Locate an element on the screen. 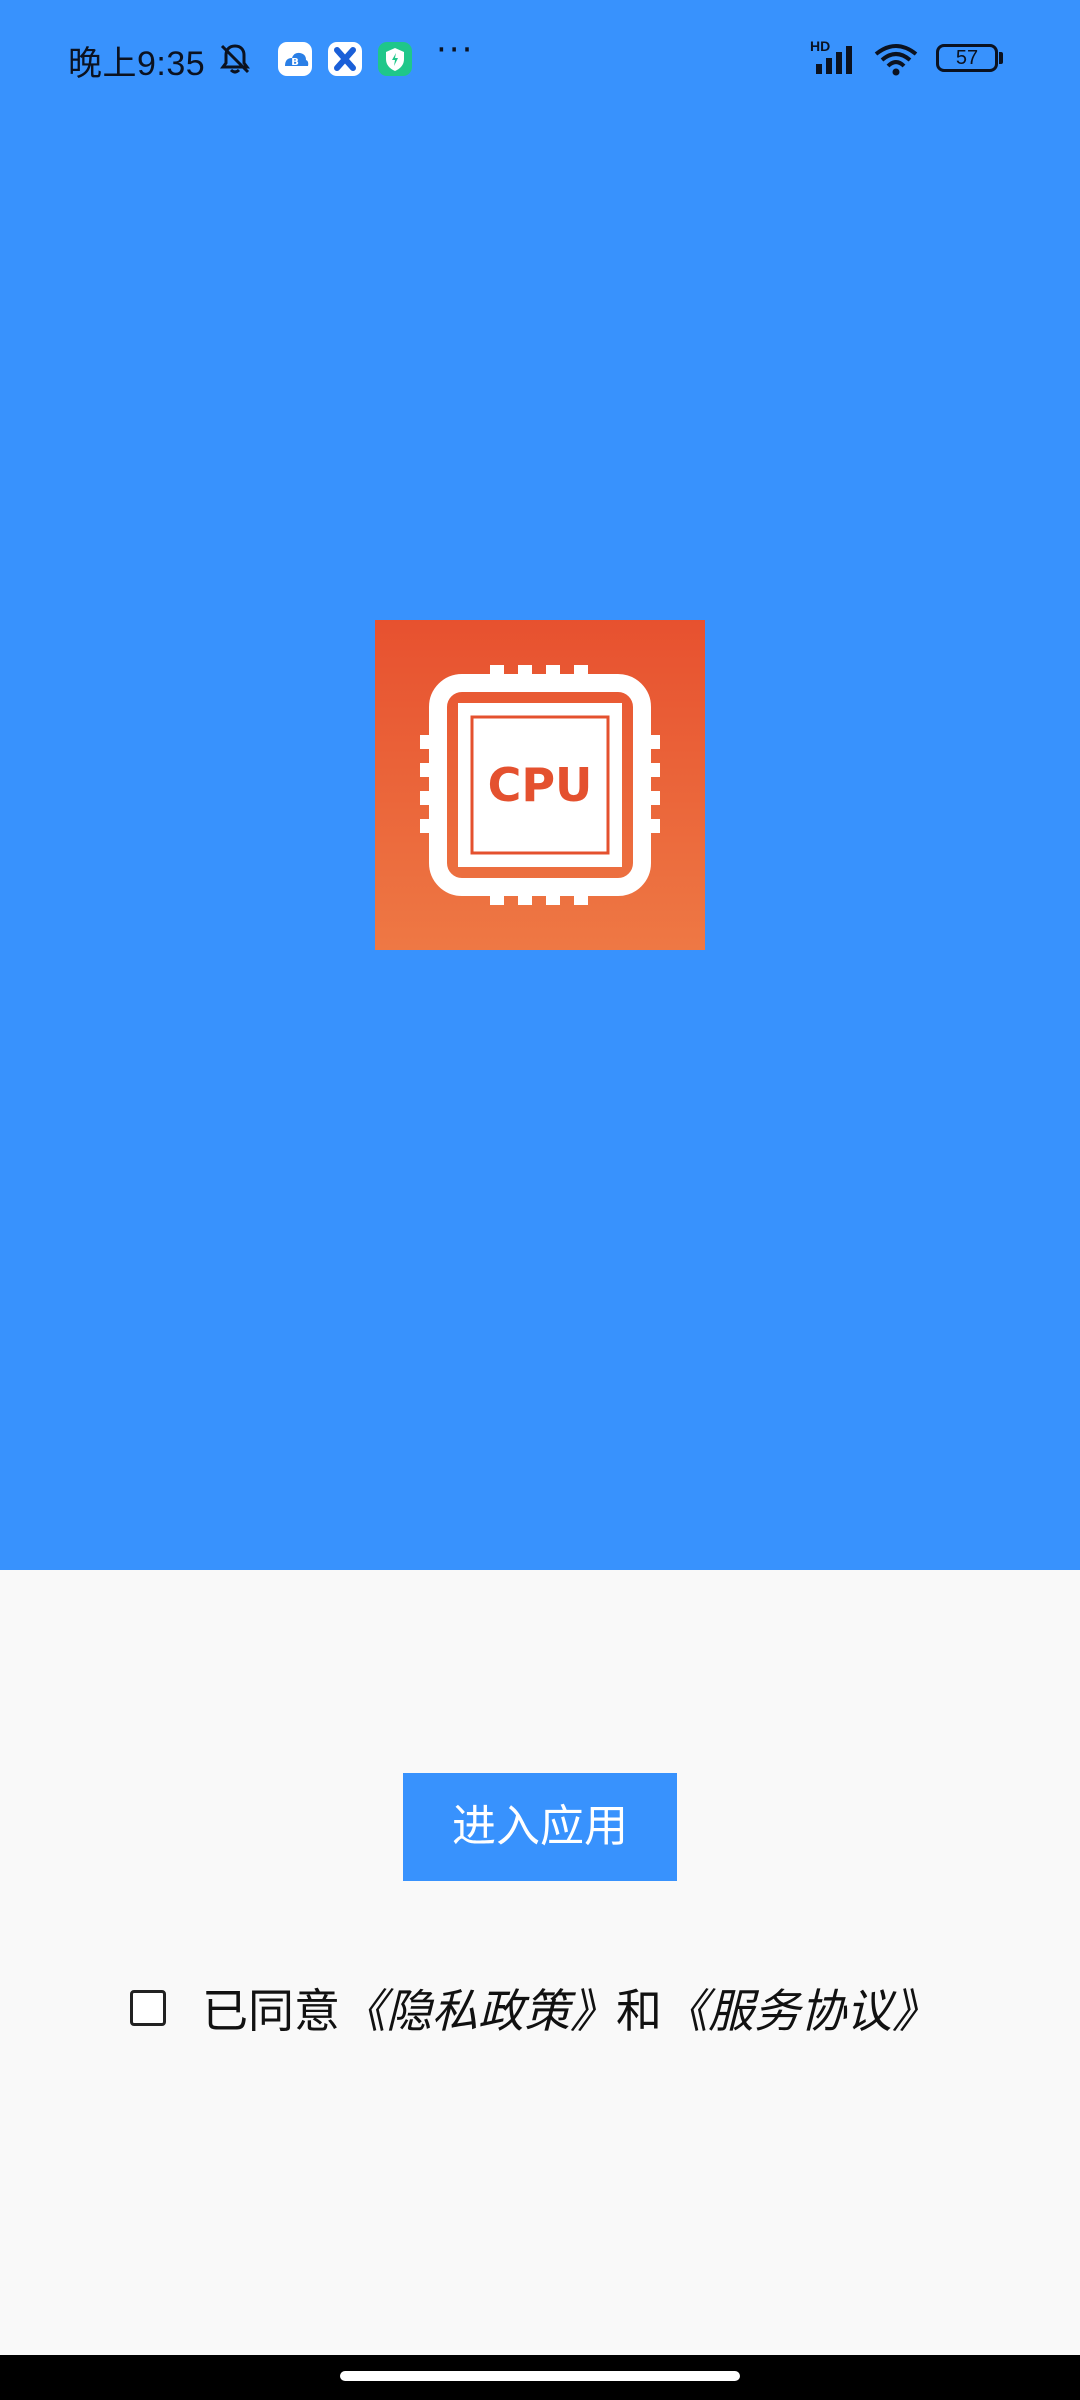 This screenshot has width=1080, height=2400. battery-icon: 57 is located at coordinates (967, 58).